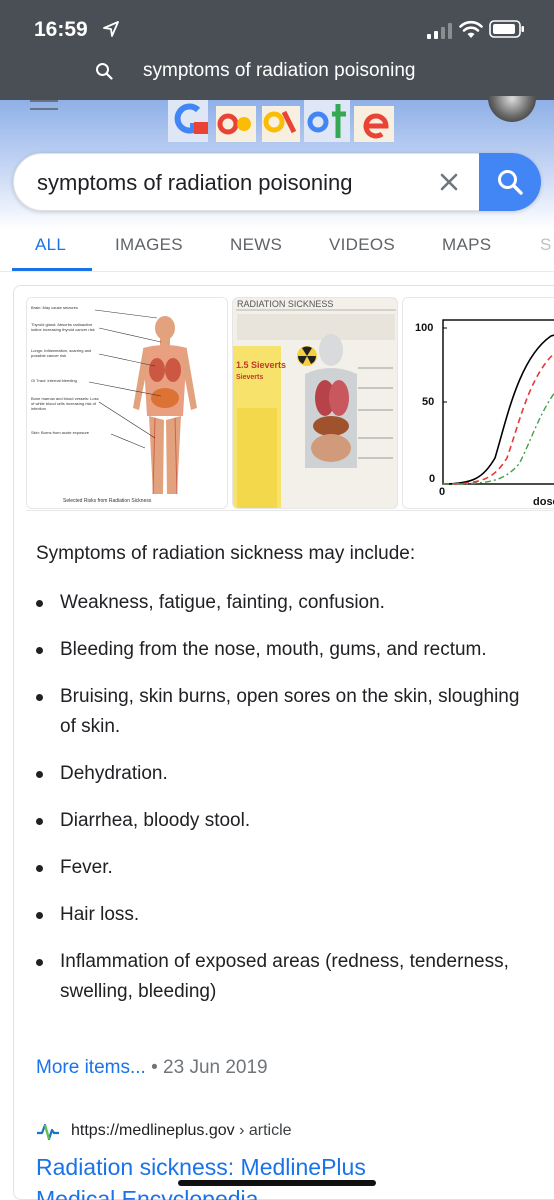 The height and width of the screenshot is (1200, 554). I want to click on hamburger-menu-icon, so click(44, 107).